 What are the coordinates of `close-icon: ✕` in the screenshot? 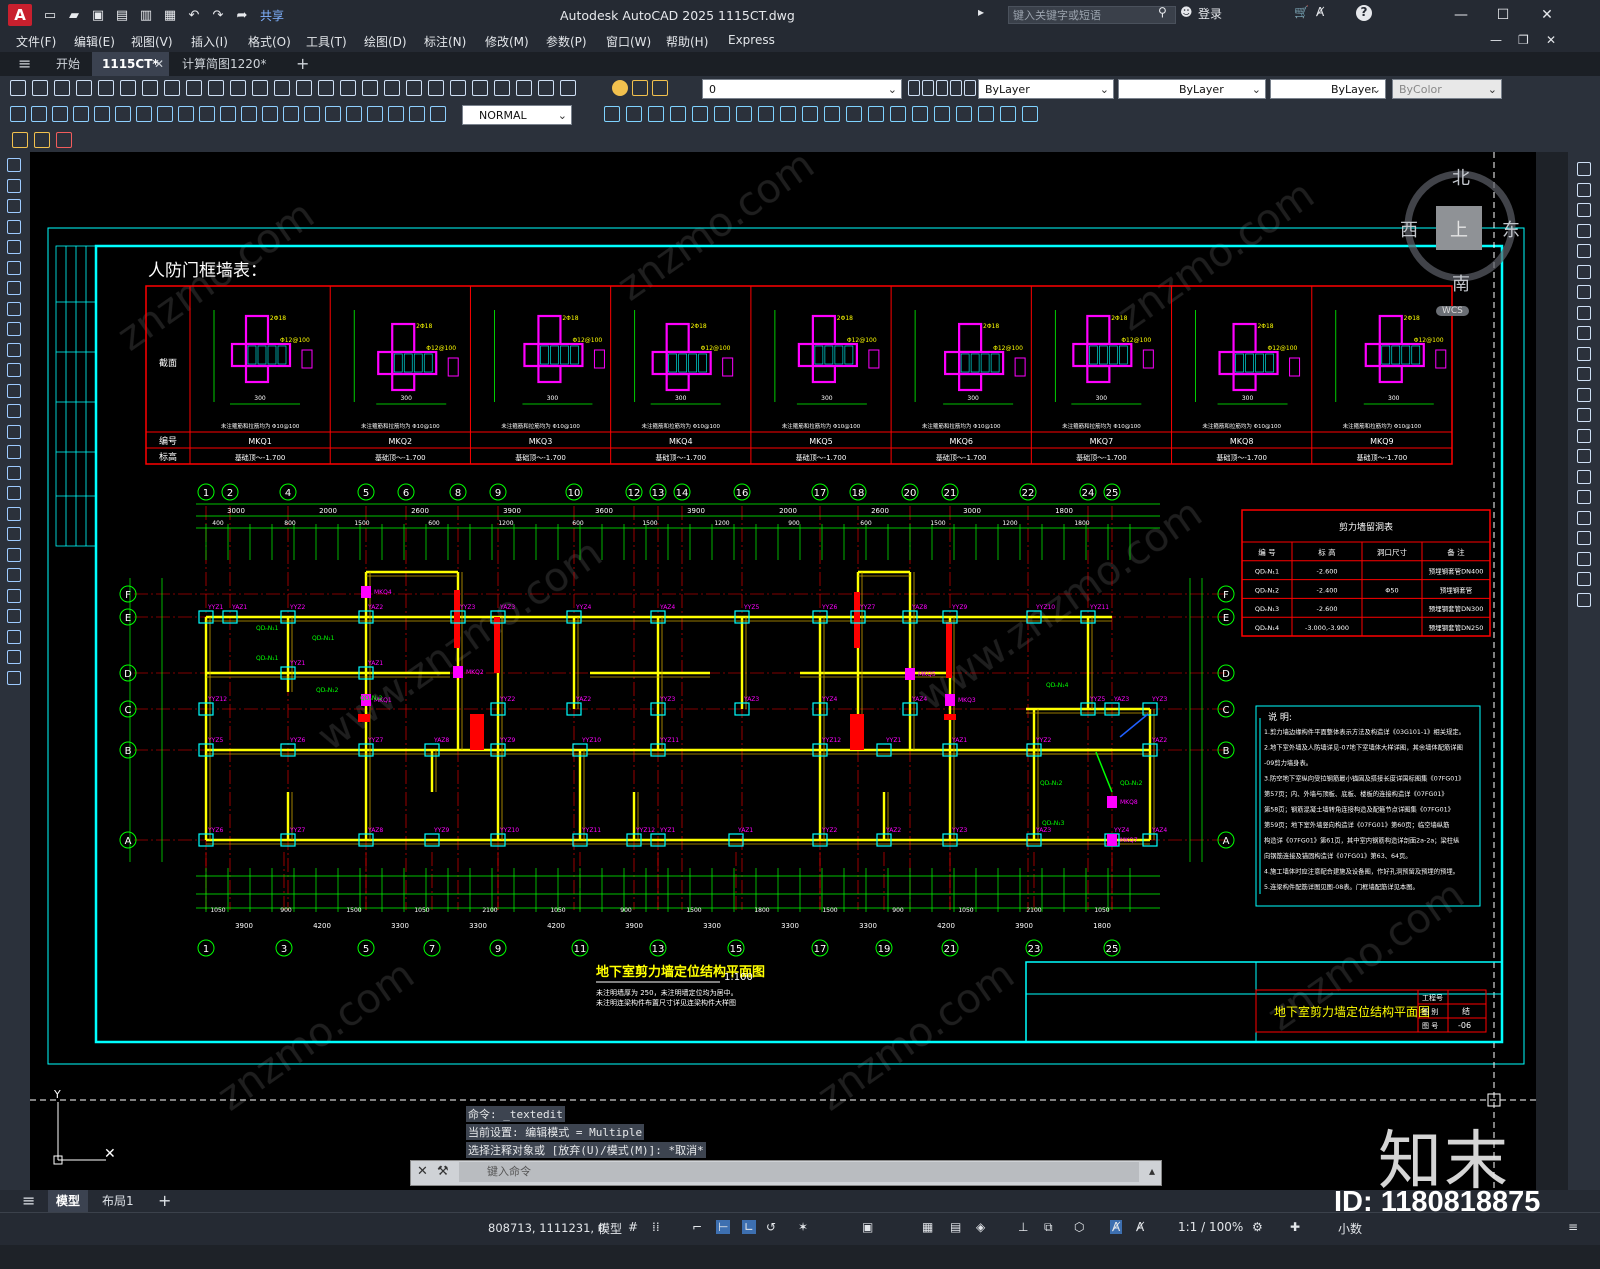 It's located at (1547, 15).